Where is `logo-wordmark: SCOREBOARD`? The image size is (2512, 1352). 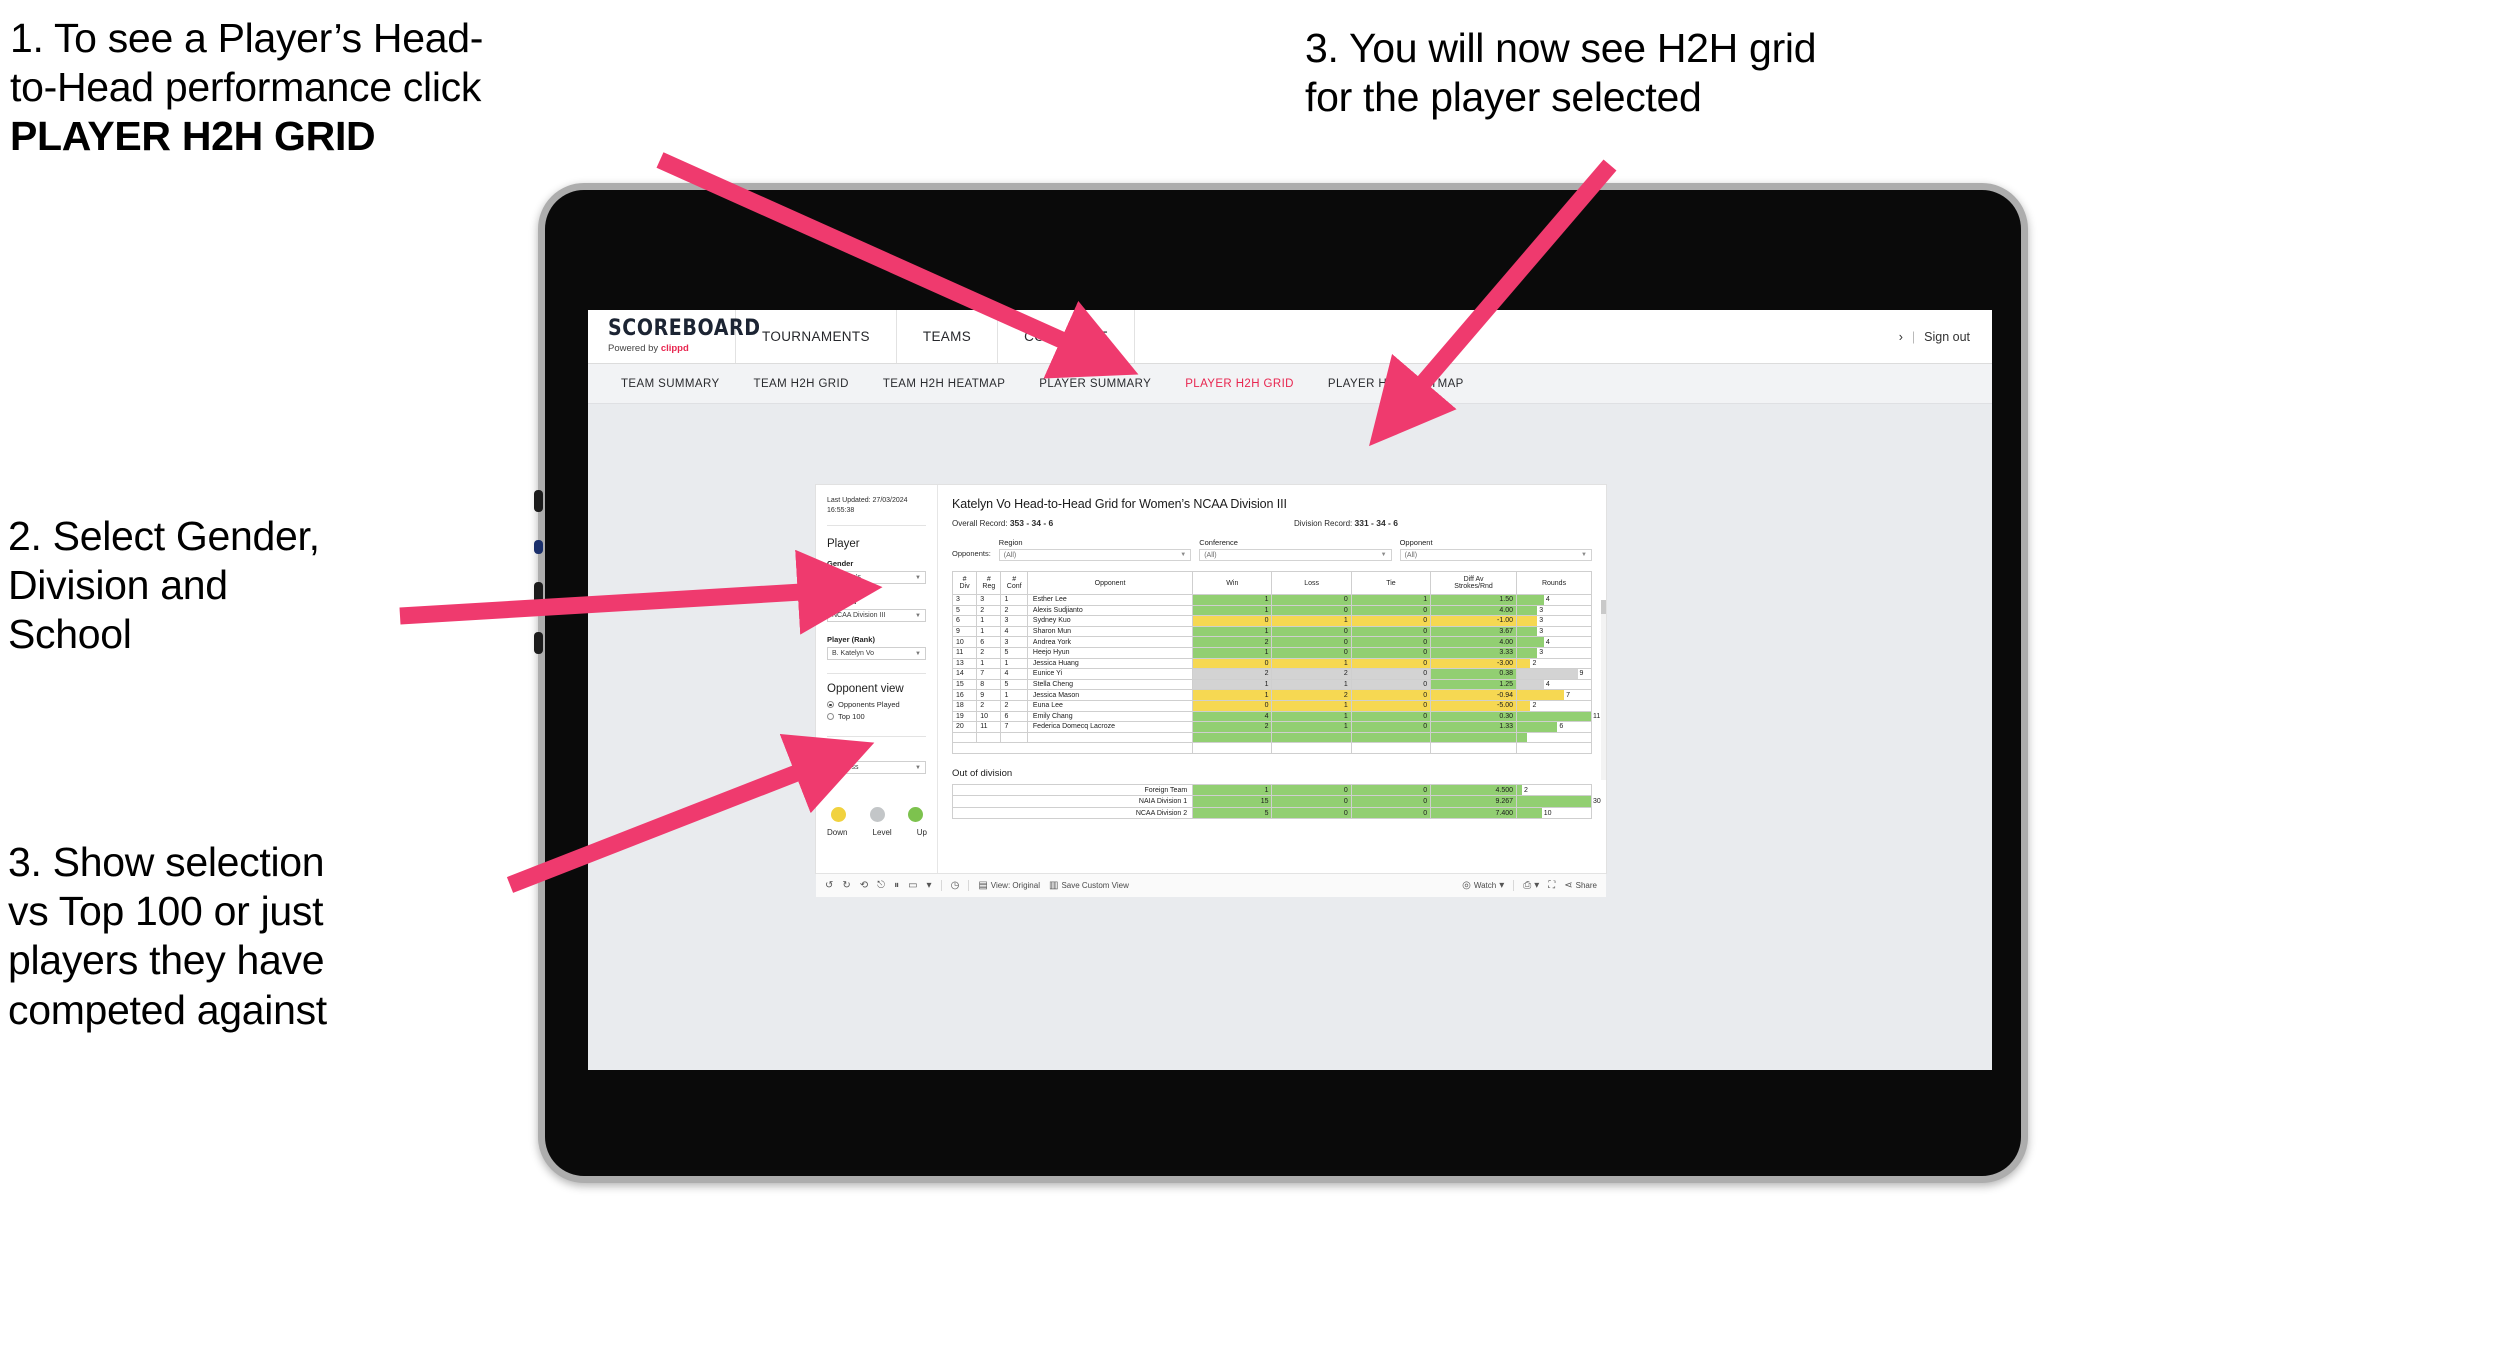
logo-wordmark: SCOREBOARD is located at coordinates (684, 327).